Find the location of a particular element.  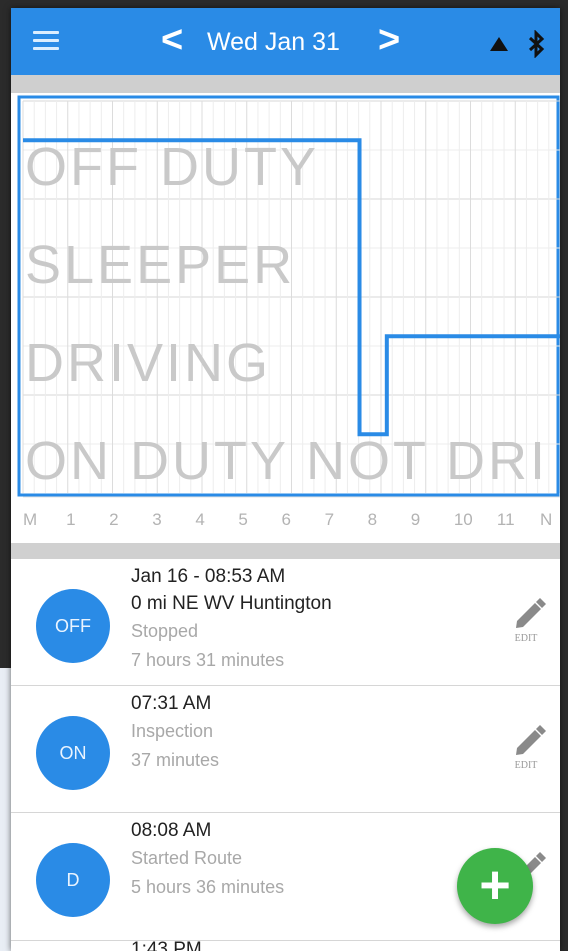

next-day-button: > is located at coordinates (389, 40).